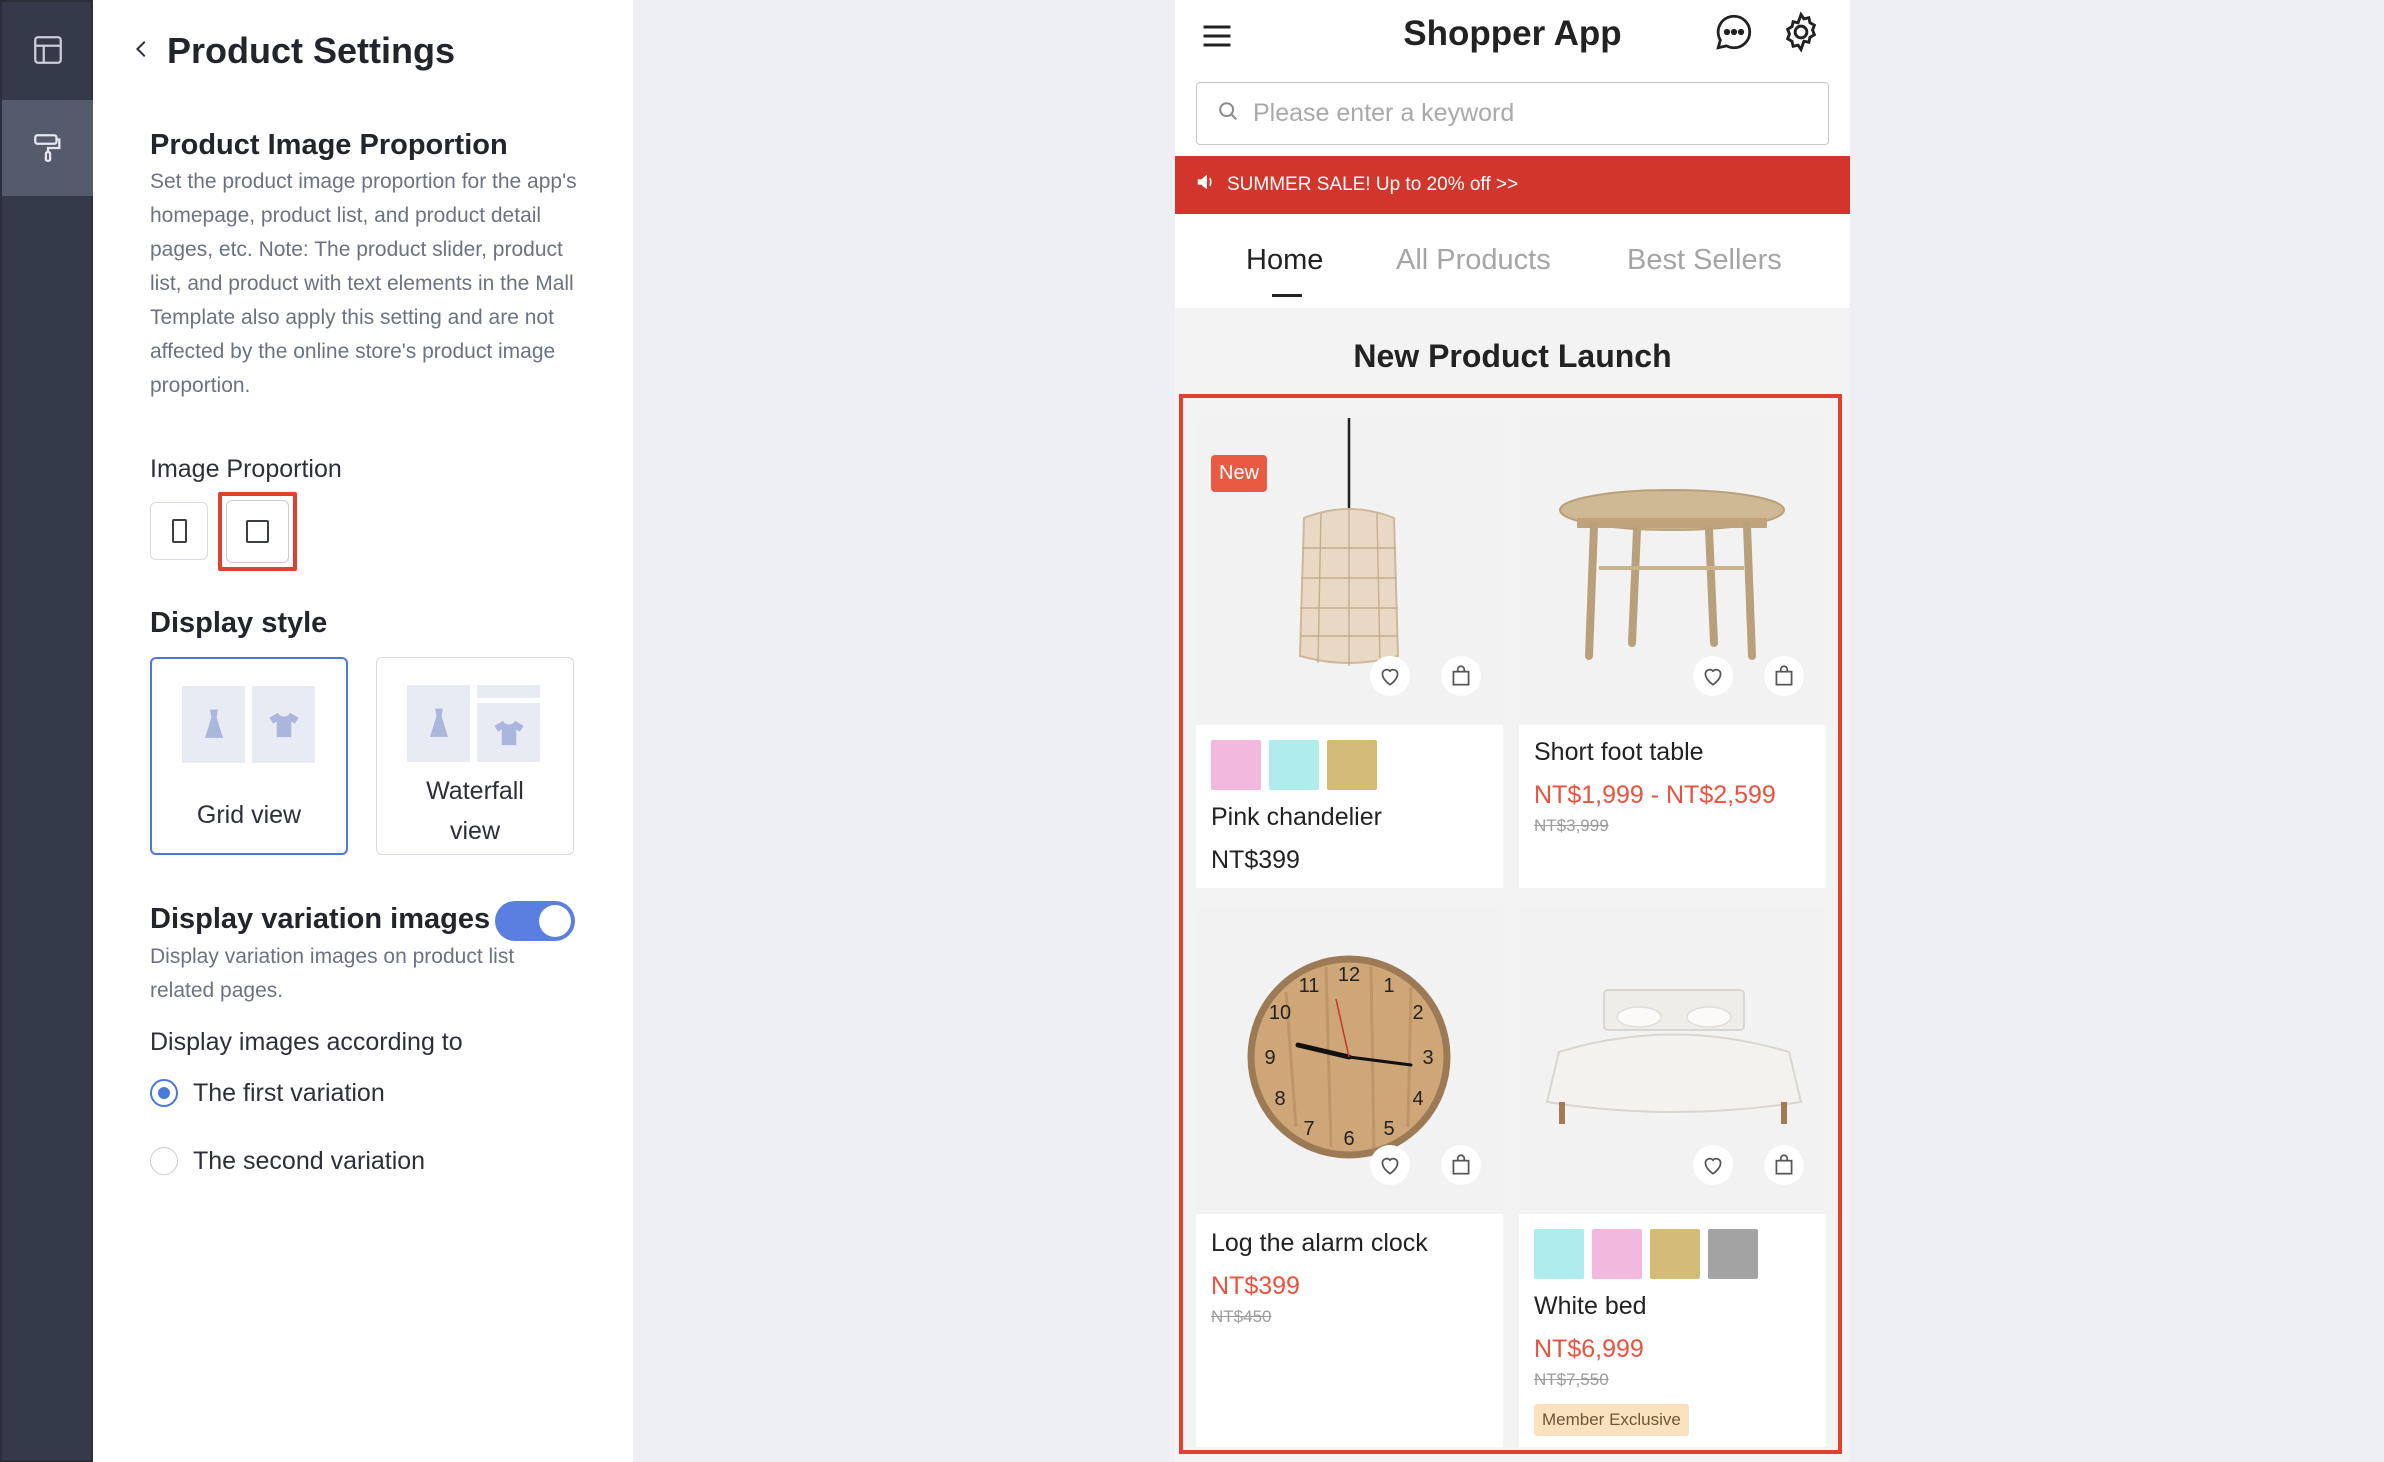 The image size is (2384, 1462). What do you see at coordinates (309, 1161) in the screenshot?
I see `second-variation-label: The second variation` at bounding box center [309, 1161].